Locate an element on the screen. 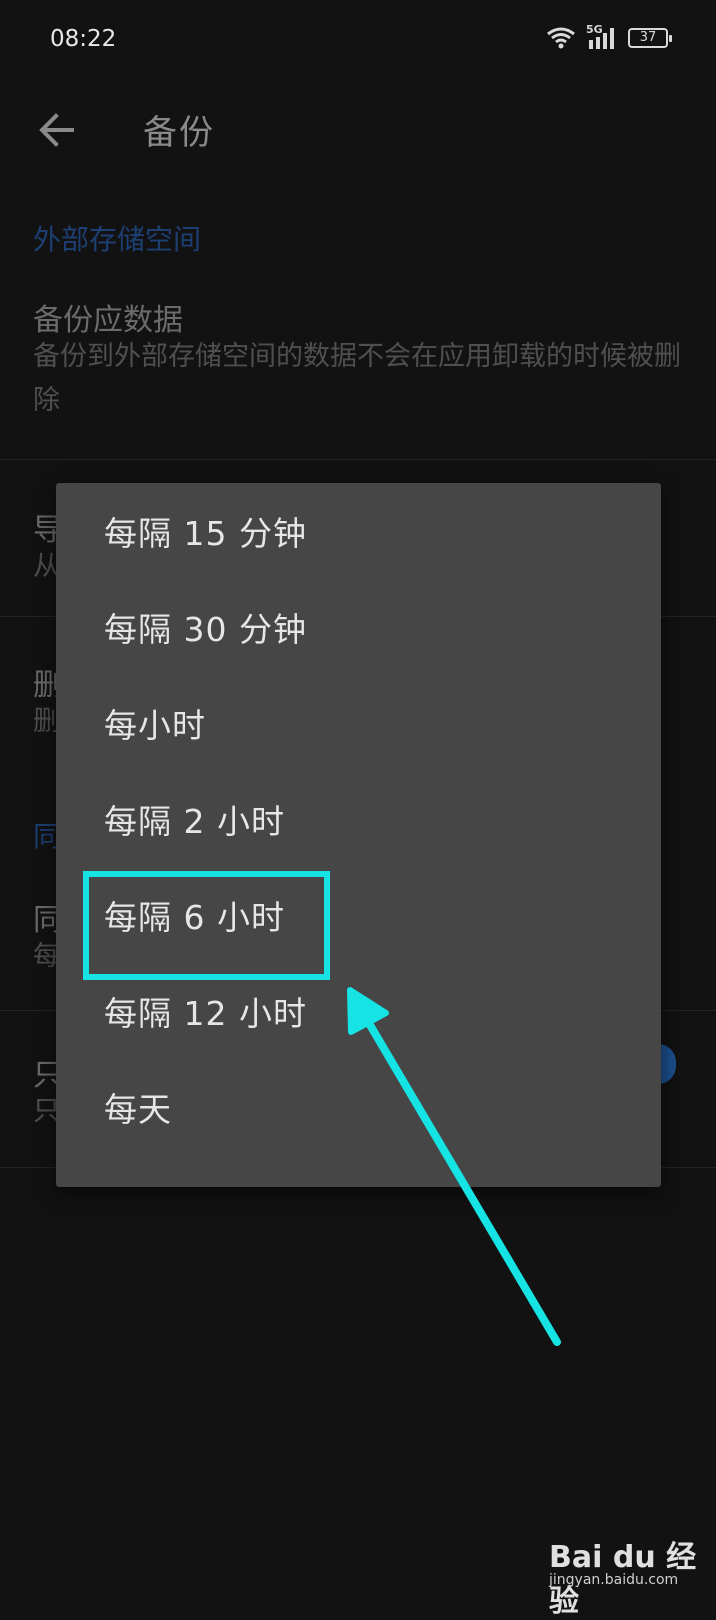  annotation-arrow is located at coordinates (454, 1166).